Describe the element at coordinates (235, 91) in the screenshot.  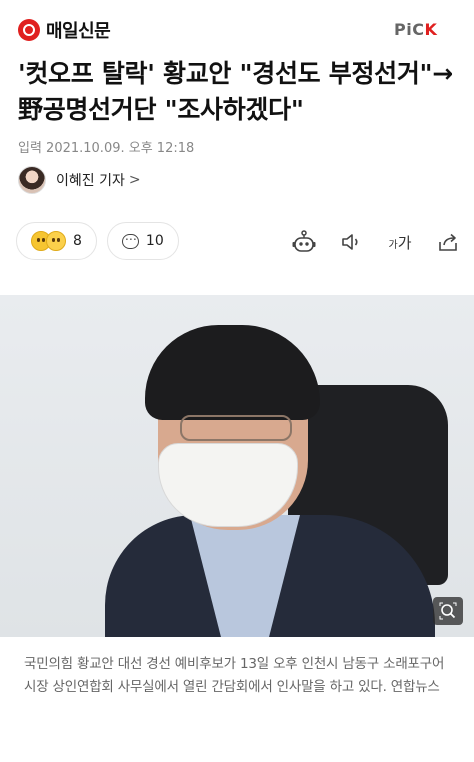
I see `article-title: '컷오프 탈락' 황교안 "경선도 부정선거"→野공명선거단 "조사하겠다"` at that location.